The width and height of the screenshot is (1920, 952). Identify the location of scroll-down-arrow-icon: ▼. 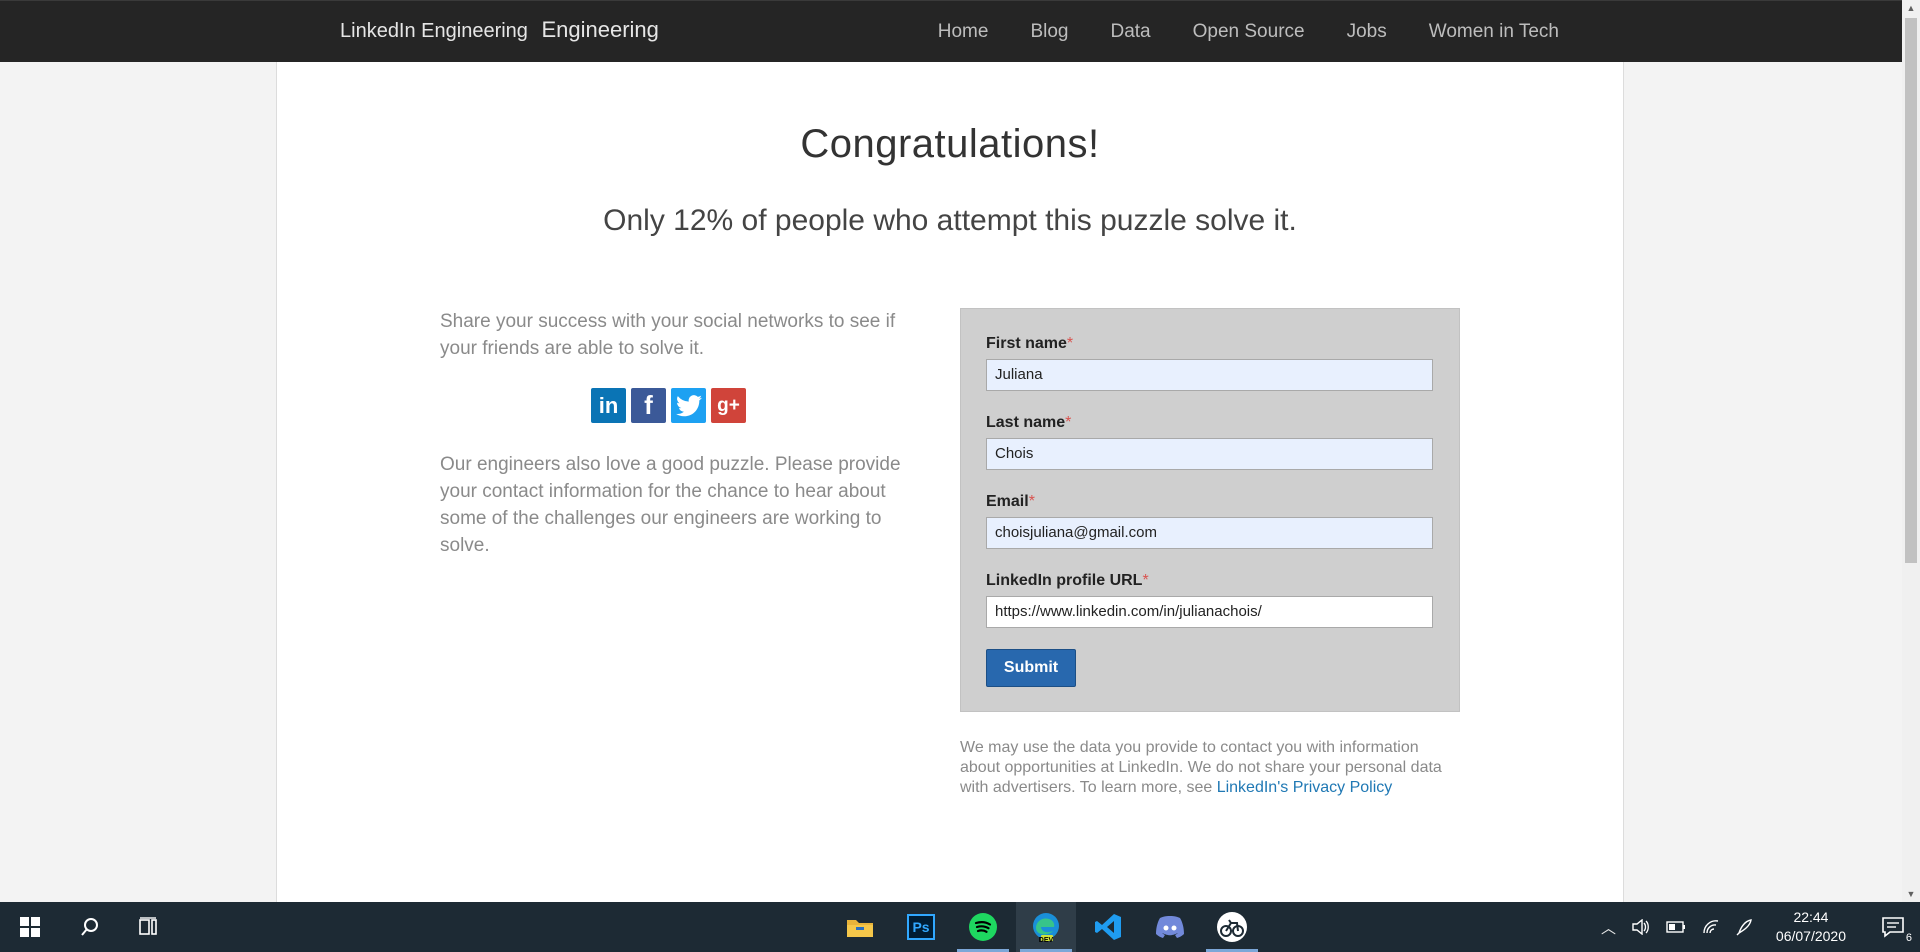
(1911, 894).